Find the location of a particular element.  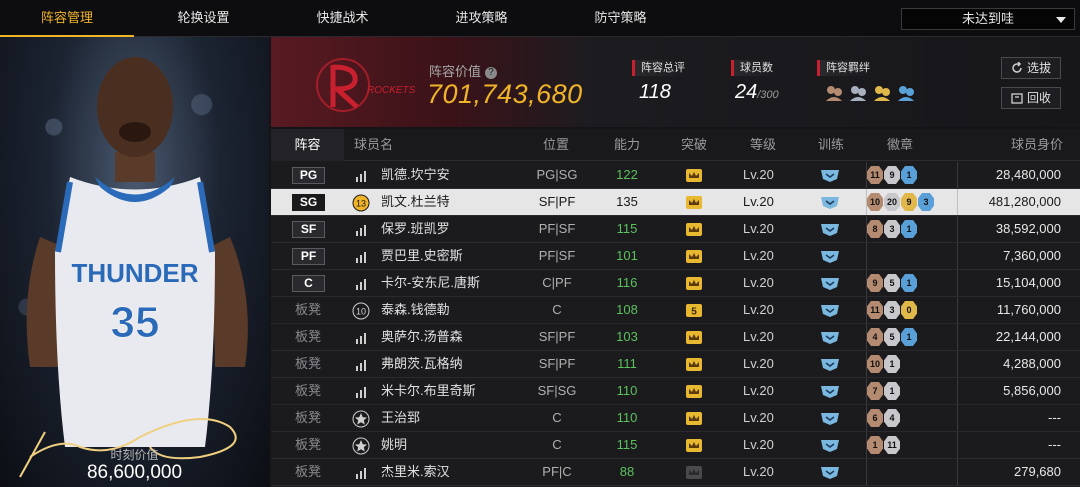

table-row: 板凳 杰里米.索汉 PF|C 88 Lv.20 279,680 is located at coordinates (675, 472).